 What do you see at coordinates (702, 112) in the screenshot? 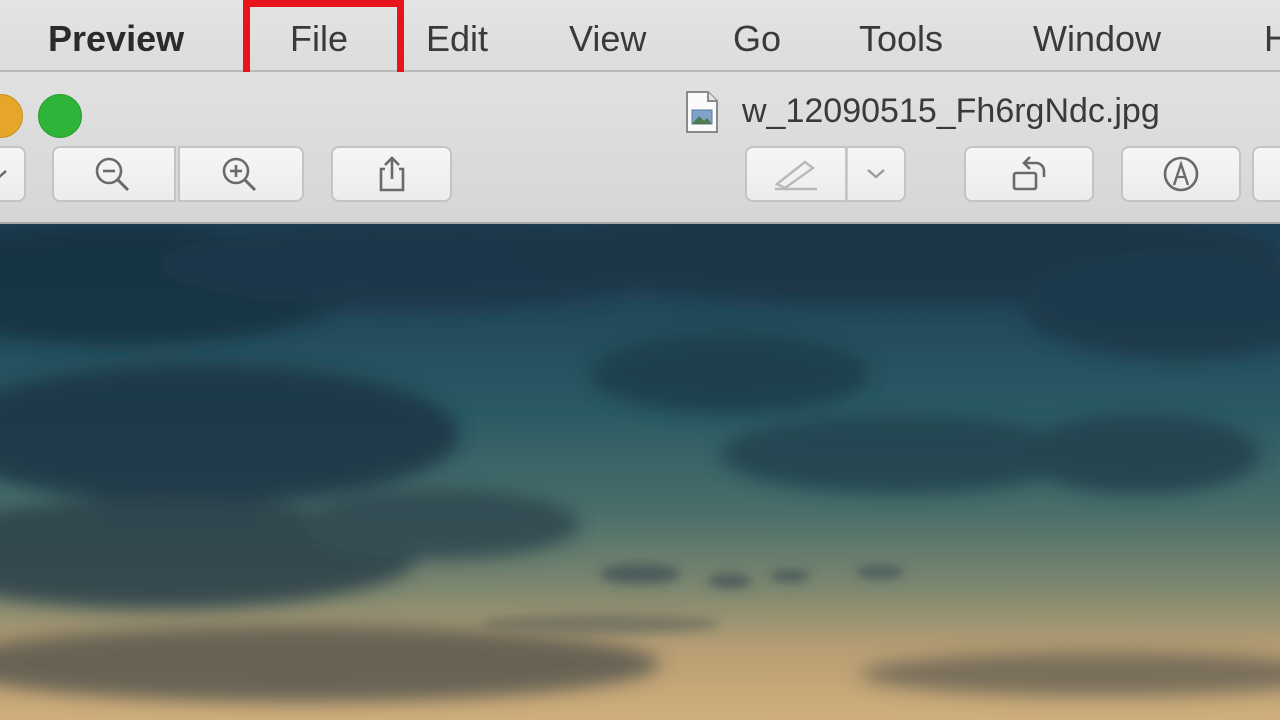
I see `jpeg-file-icon` at bounding box center [702, 112].